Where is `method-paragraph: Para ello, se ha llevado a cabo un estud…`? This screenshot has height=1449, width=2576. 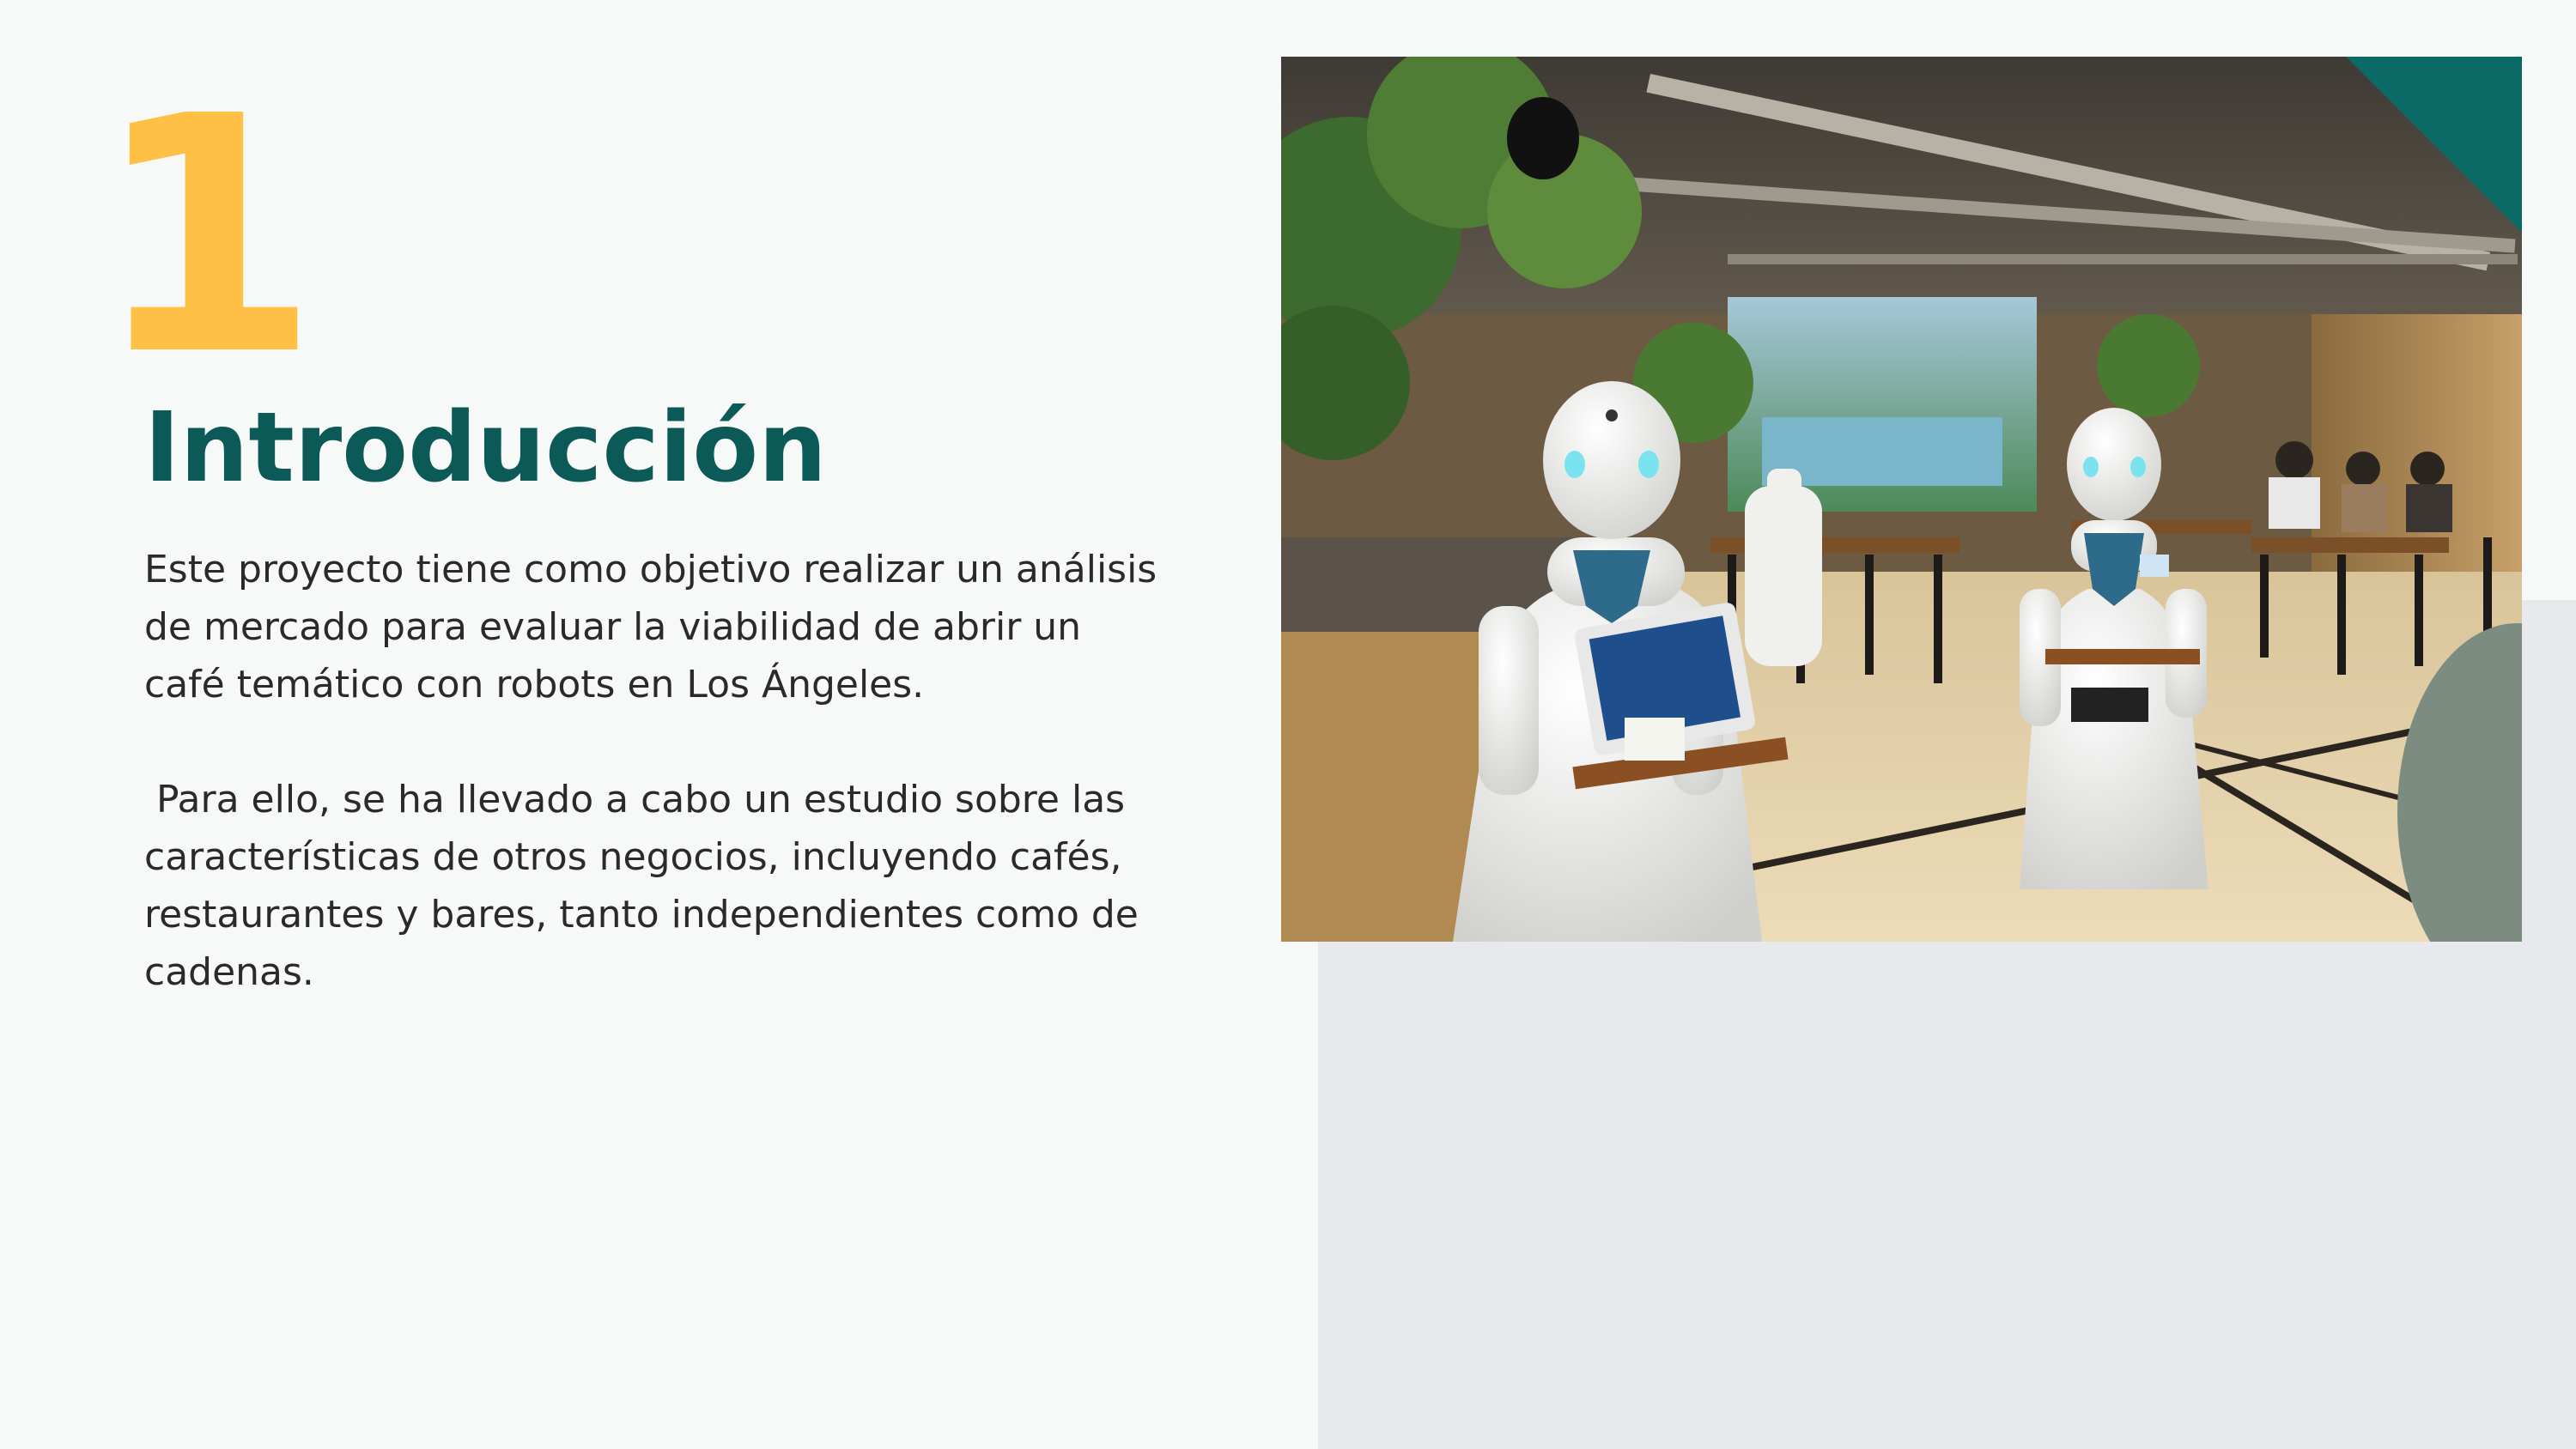
method-paragraph: Para ello, se ha llevado a cabo un estud… is located at coordinates (647, 886).